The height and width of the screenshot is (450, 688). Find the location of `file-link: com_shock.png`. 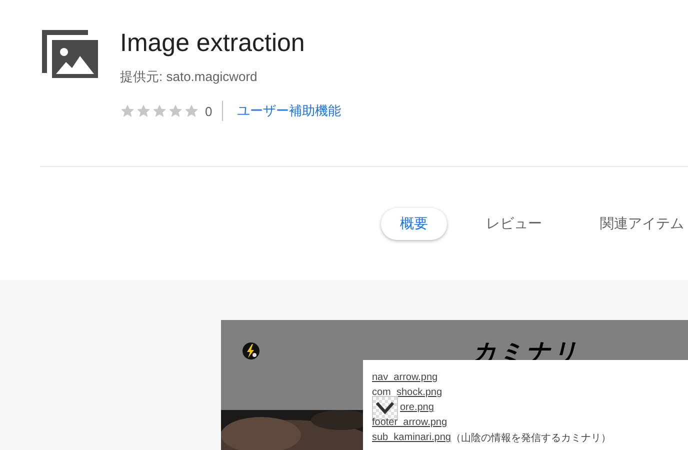

file-link: com_shock.png is located at coordinates (407, 392).